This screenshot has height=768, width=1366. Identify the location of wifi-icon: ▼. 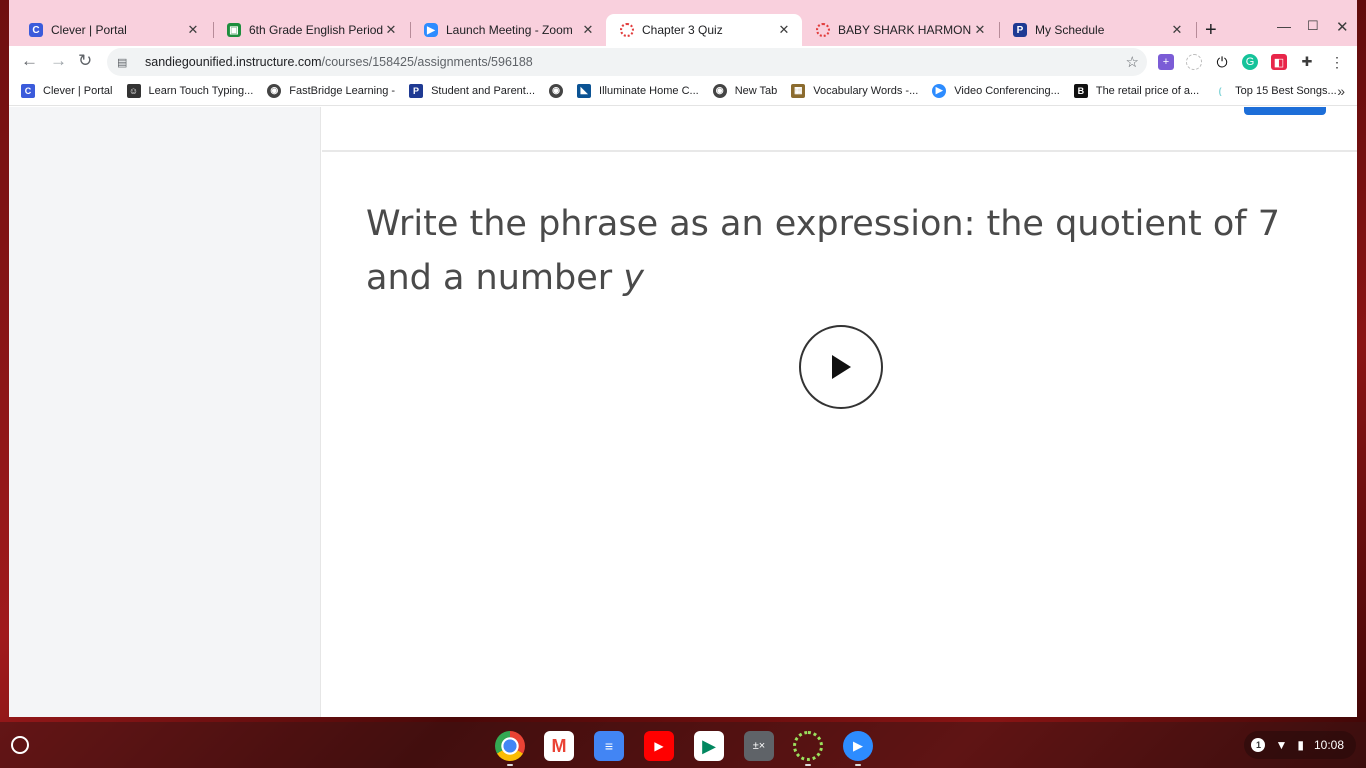
(1281, 745).